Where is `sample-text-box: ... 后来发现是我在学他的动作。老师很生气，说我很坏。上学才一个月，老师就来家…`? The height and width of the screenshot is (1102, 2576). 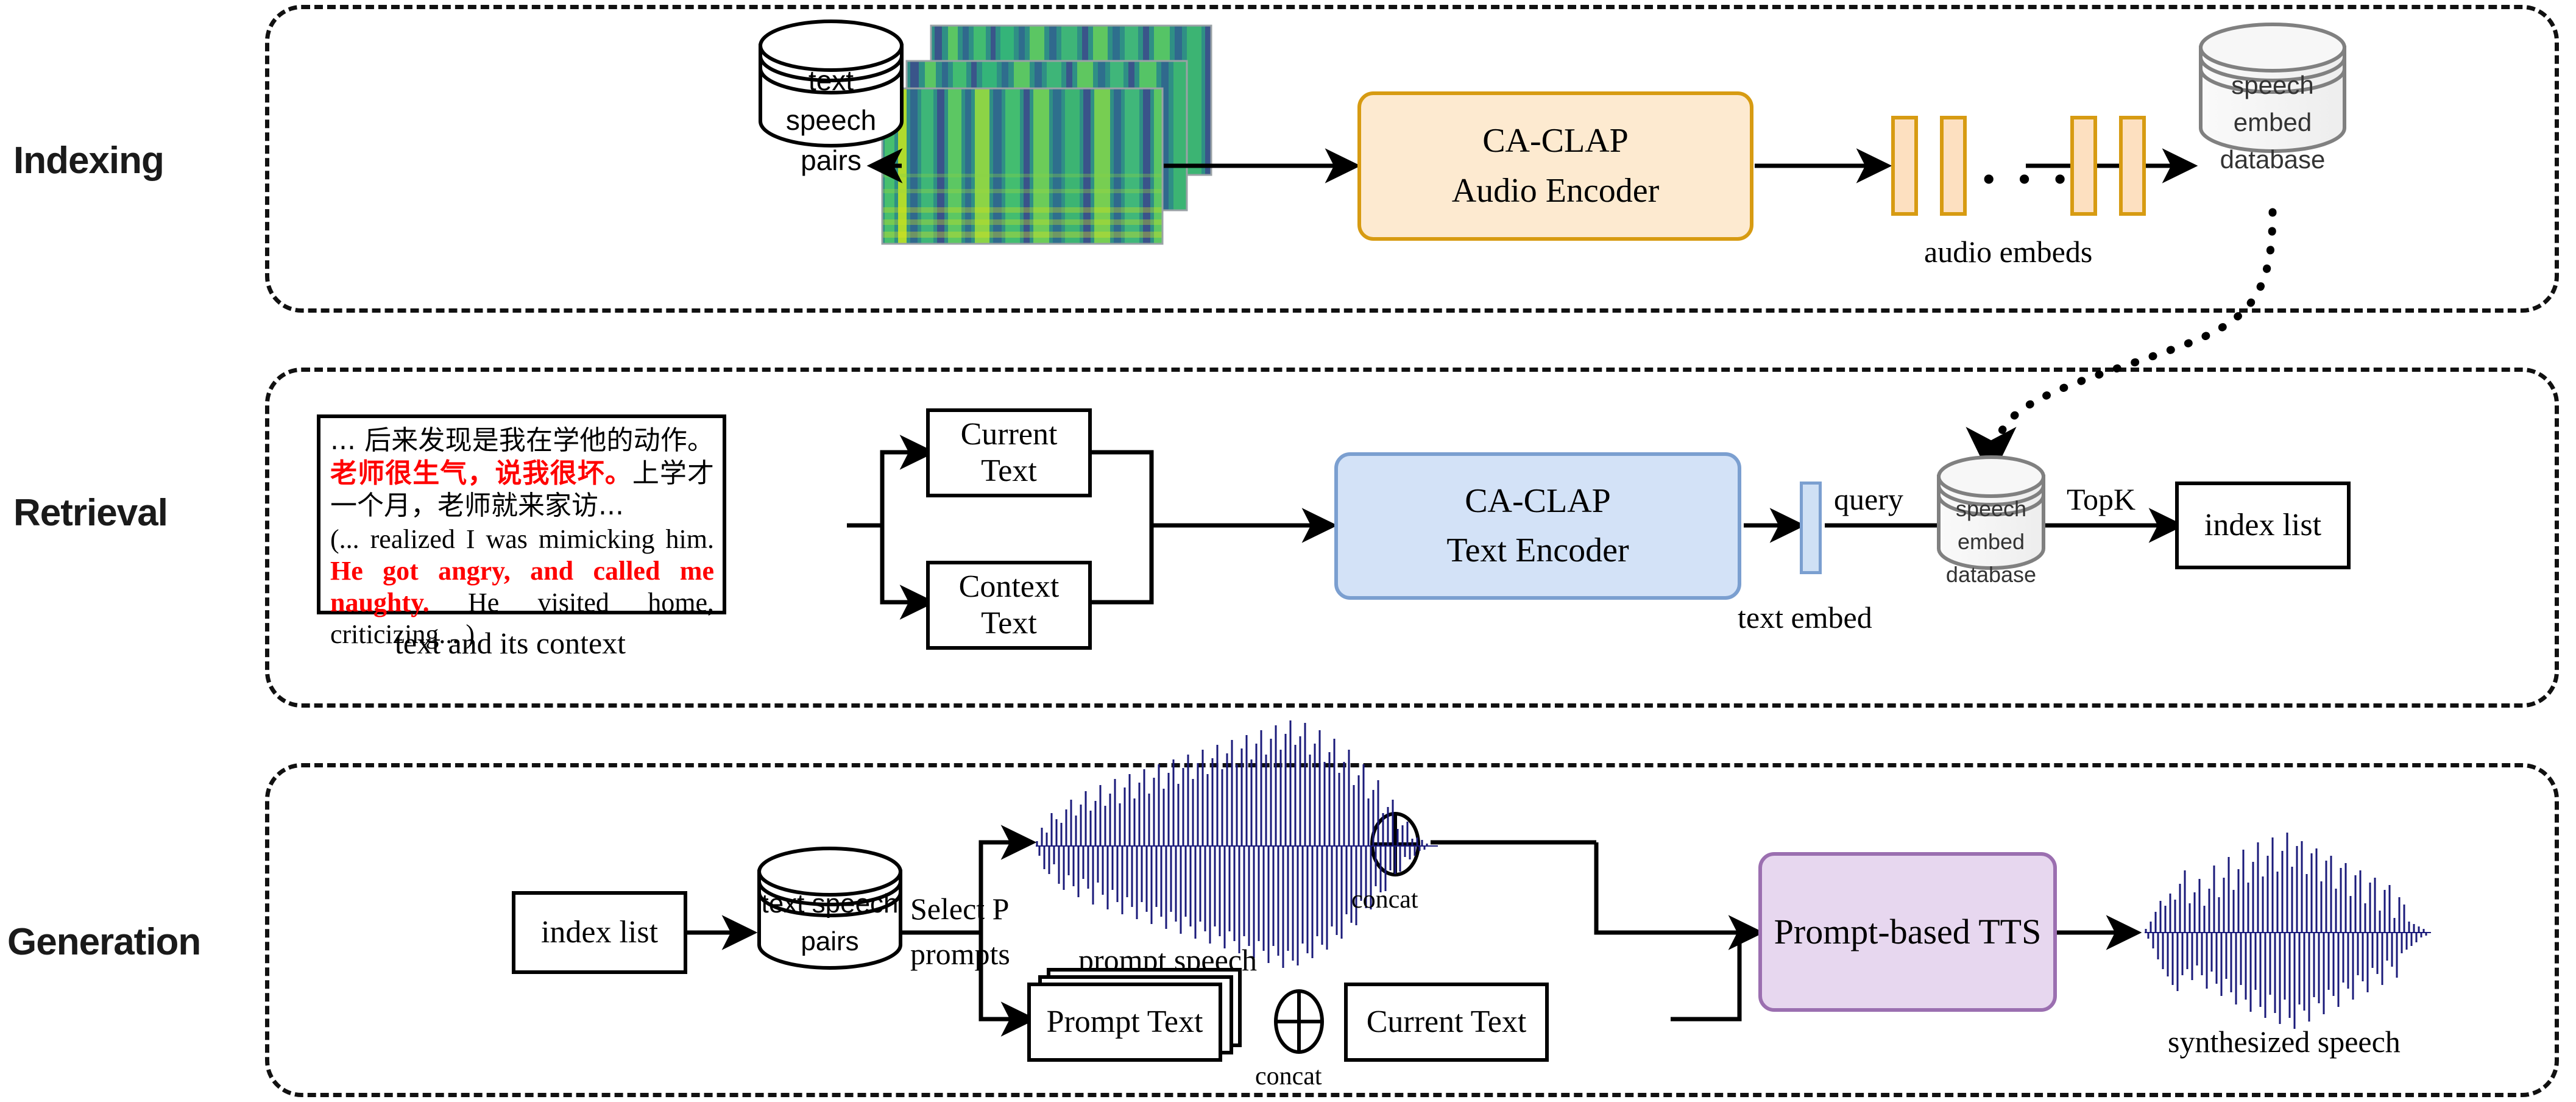 sample-text-box: ... 后来发现是我在学他的动作。老师很生气，说我很坏。上学才一个月，老师就来家… is located at coordinates (521, 531).